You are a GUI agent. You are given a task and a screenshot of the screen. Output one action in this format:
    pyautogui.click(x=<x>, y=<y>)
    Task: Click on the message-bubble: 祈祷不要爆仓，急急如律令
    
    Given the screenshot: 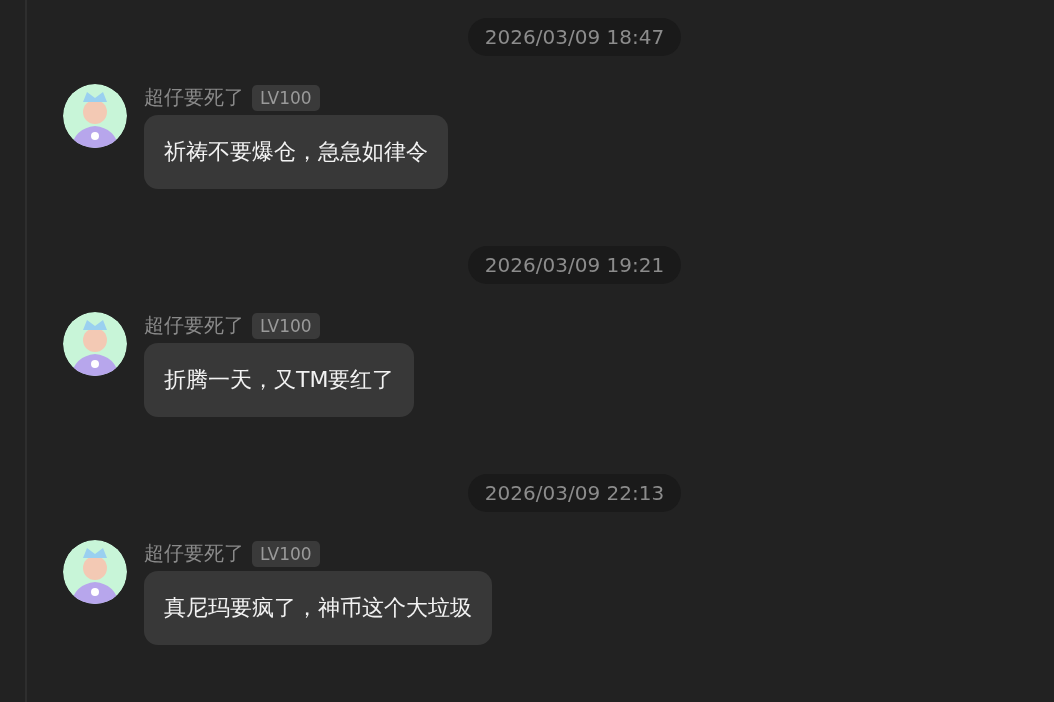 What is the action you would take?
    pyautogui.click(x=296, y=152)
    